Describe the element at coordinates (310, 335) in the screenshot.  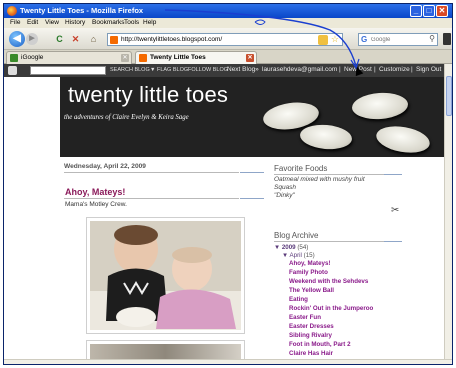
I see `archive-post-link: Sibling Rivalry` at that location.